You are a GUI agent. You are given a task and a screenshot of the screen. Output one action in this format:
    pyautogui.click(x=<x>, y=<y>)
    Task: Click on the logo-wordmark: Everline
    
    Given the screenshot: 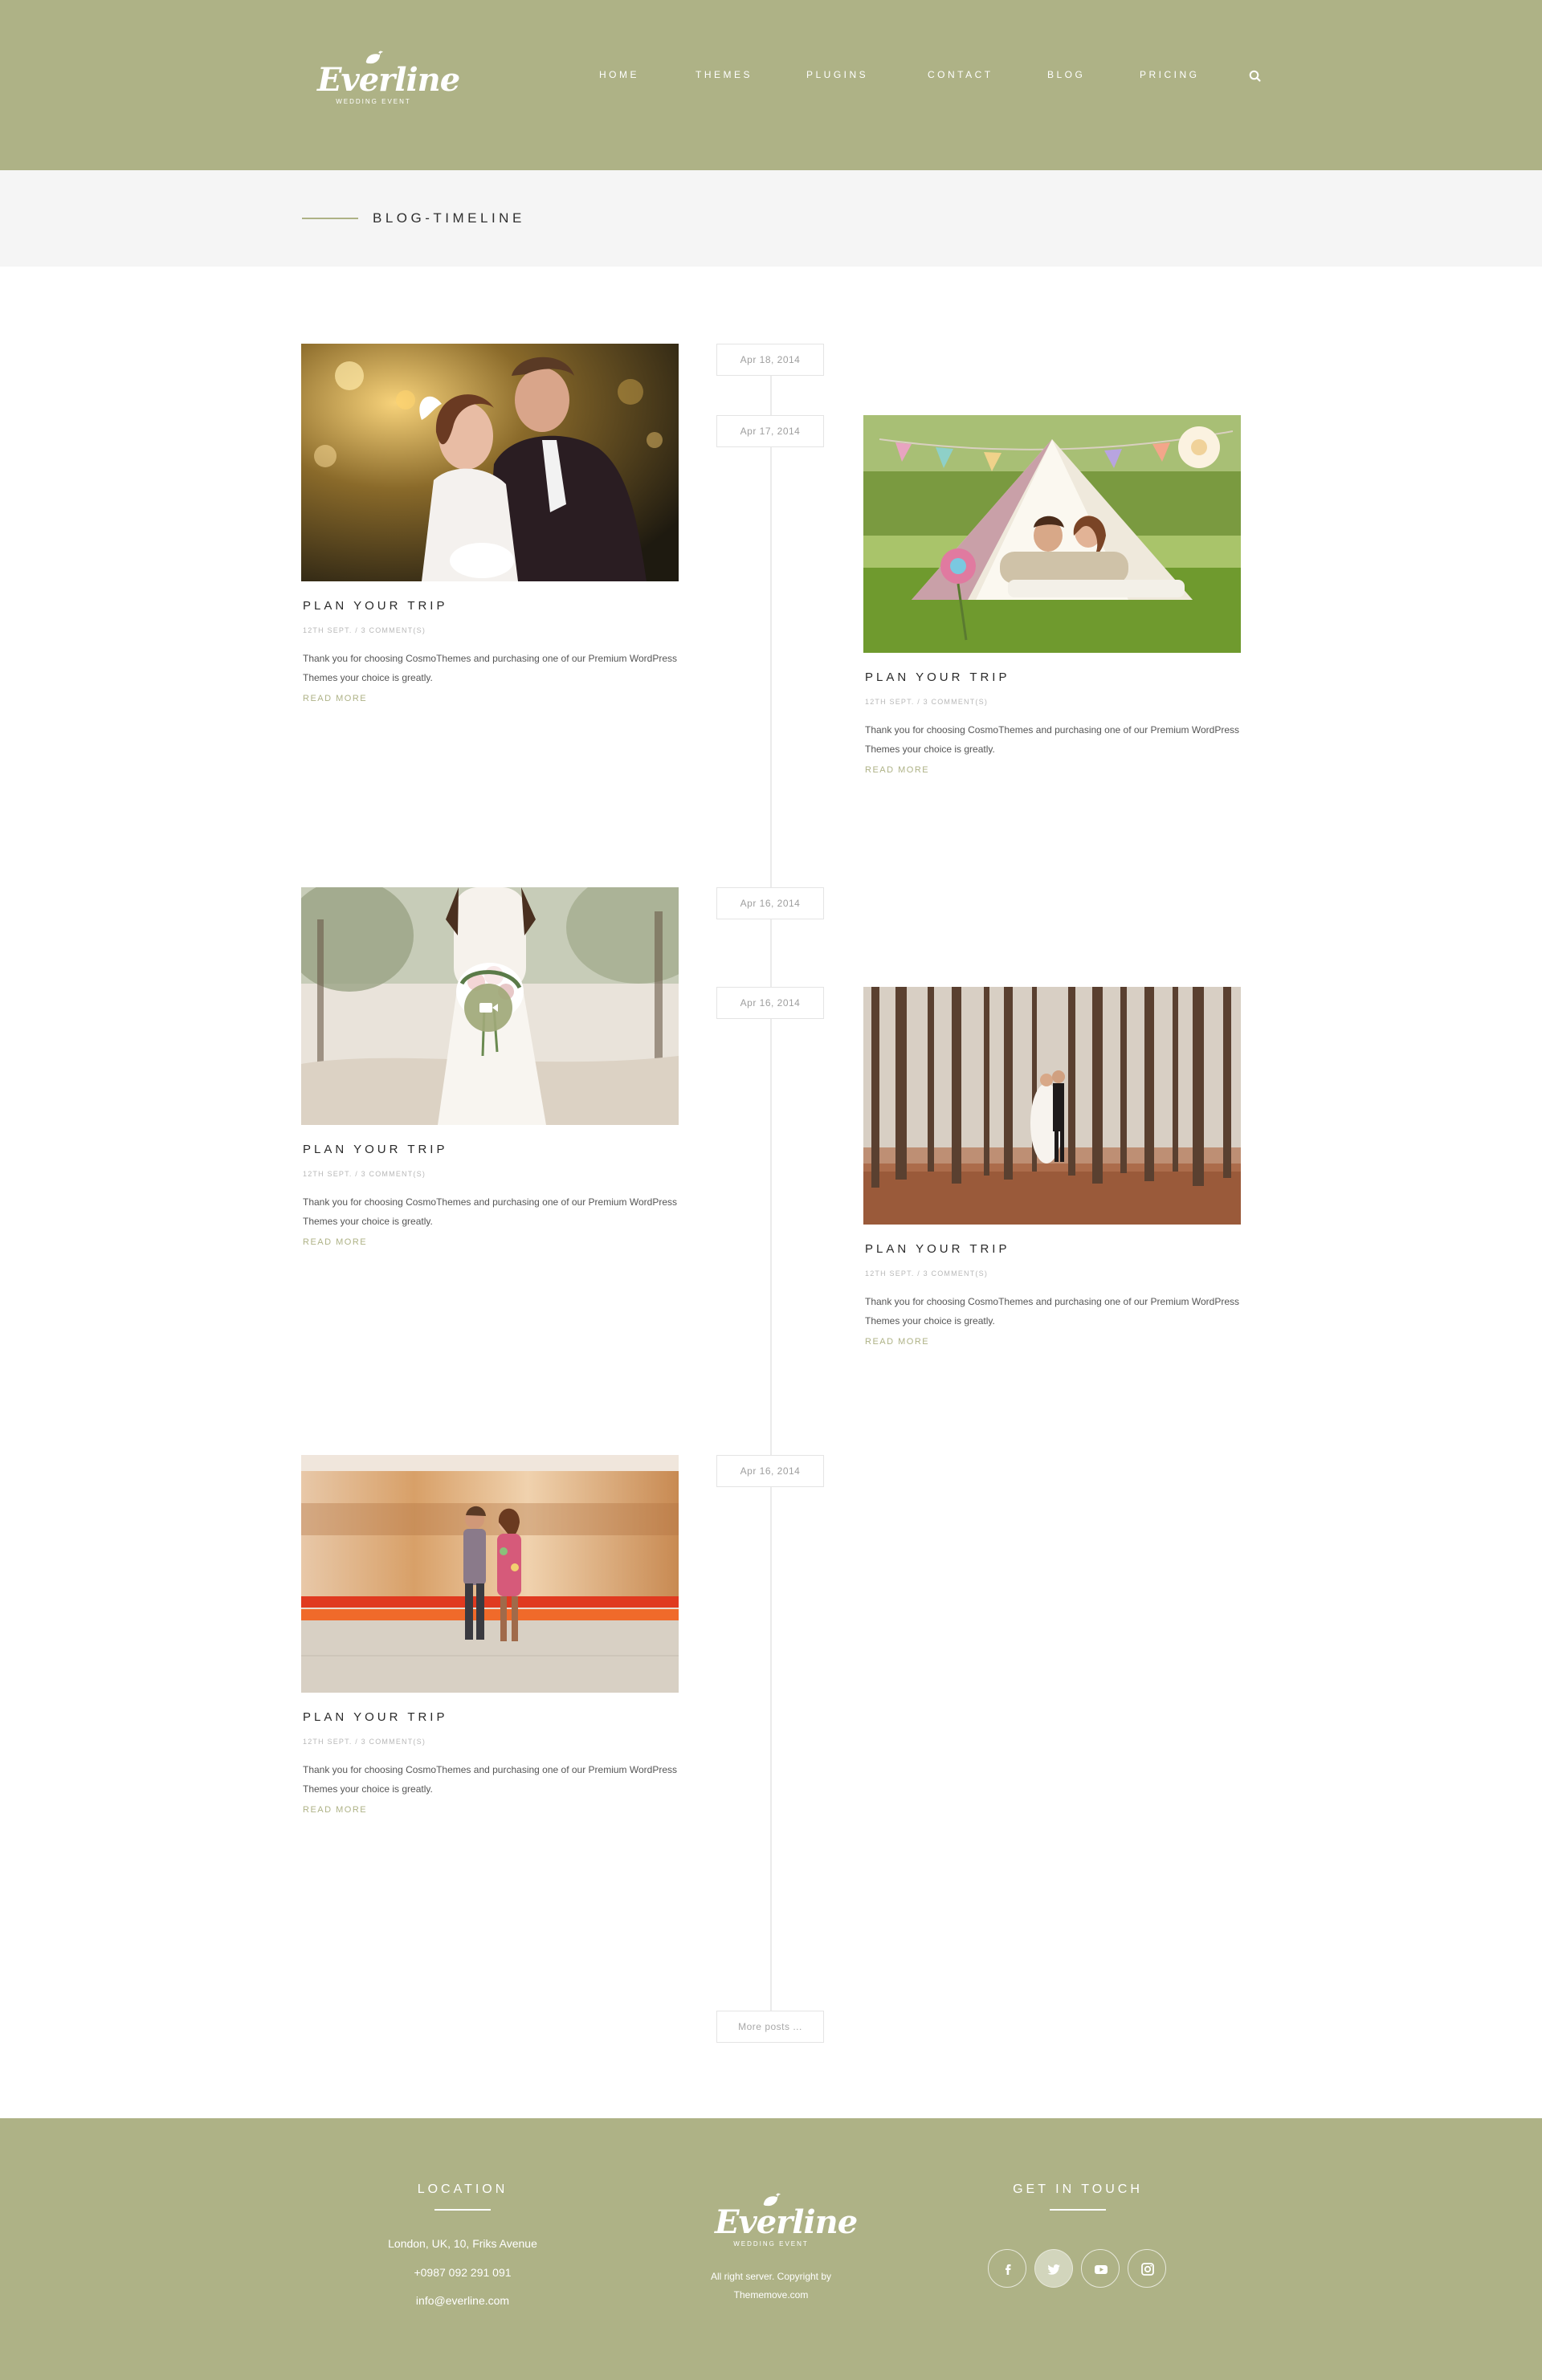 What is the action you would take?
    pyautogui.click(x=388, y=80)
    